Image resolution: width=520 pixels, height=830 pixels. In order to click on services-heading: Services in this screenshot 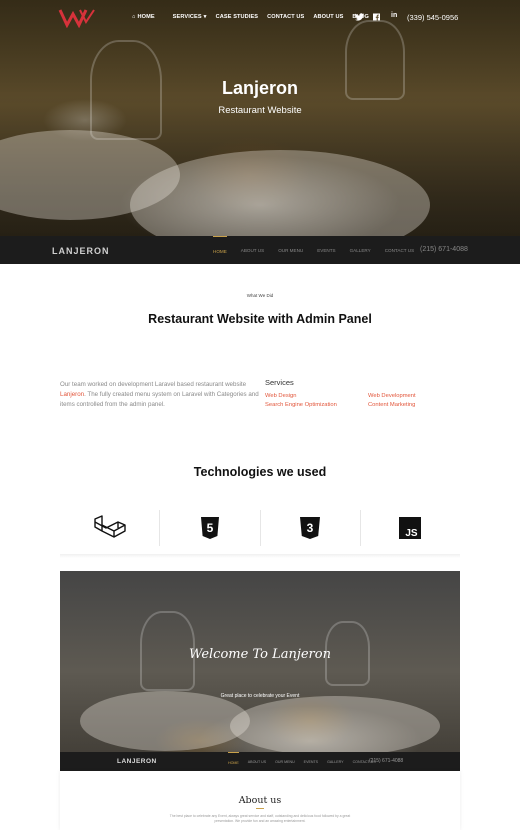, I will do `click(279, 382)`.